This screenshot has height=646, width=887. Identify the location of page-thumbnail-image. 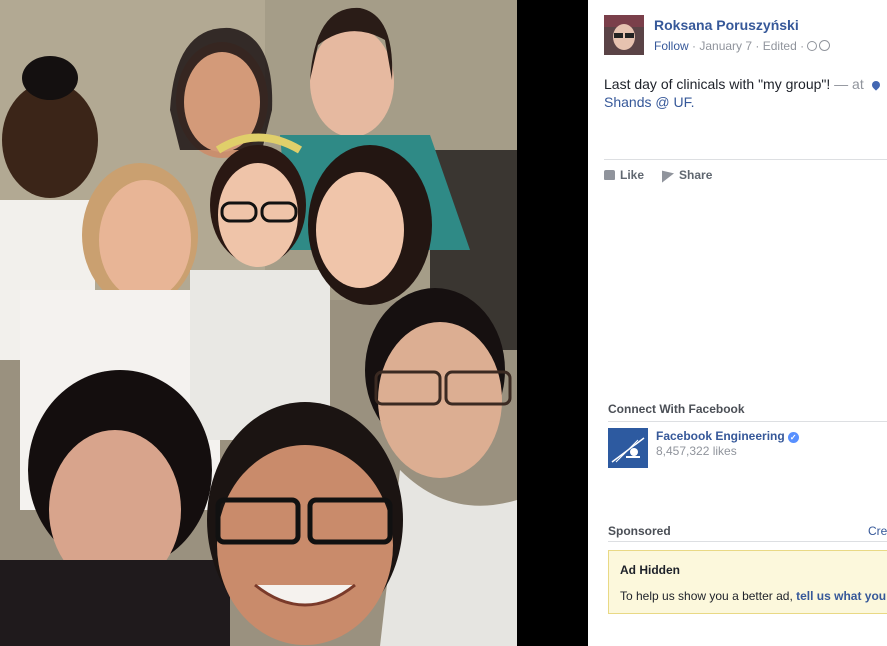
(628, 448).